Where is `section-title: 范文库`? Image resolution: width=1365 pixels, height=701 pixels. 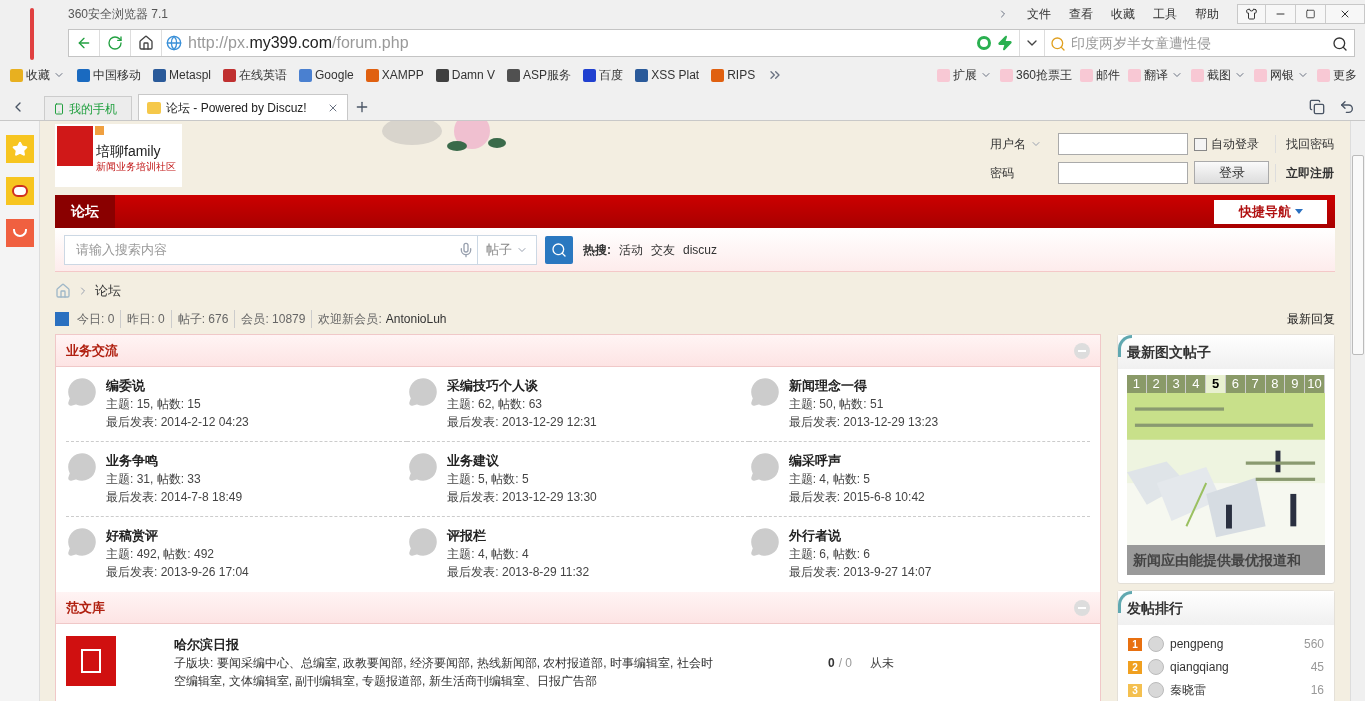
section-title: 范文库 is located at coordinates (85, 607).